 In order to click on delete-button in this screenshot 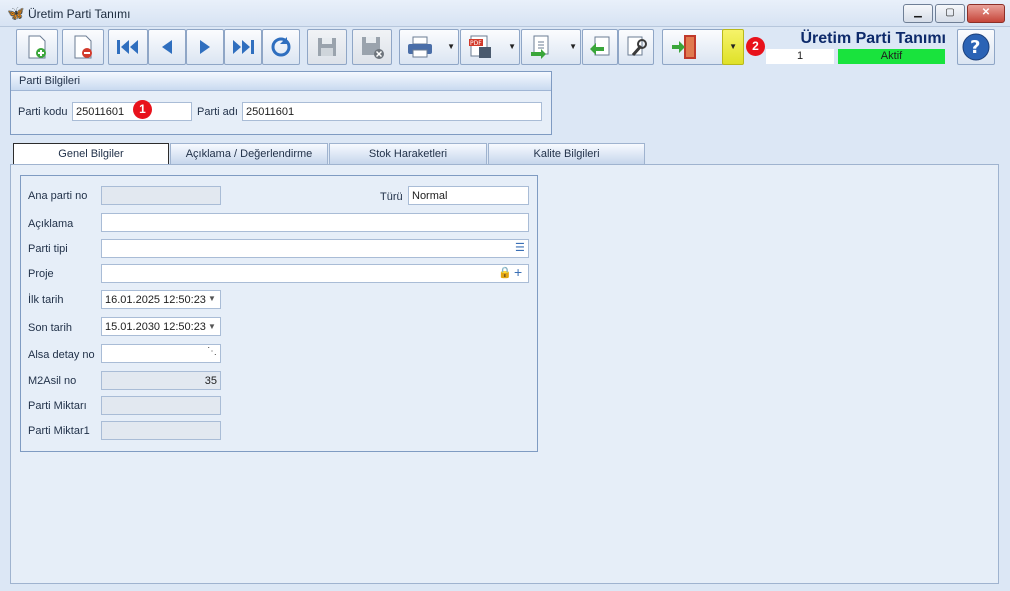, I will do `click(83, 47)`.